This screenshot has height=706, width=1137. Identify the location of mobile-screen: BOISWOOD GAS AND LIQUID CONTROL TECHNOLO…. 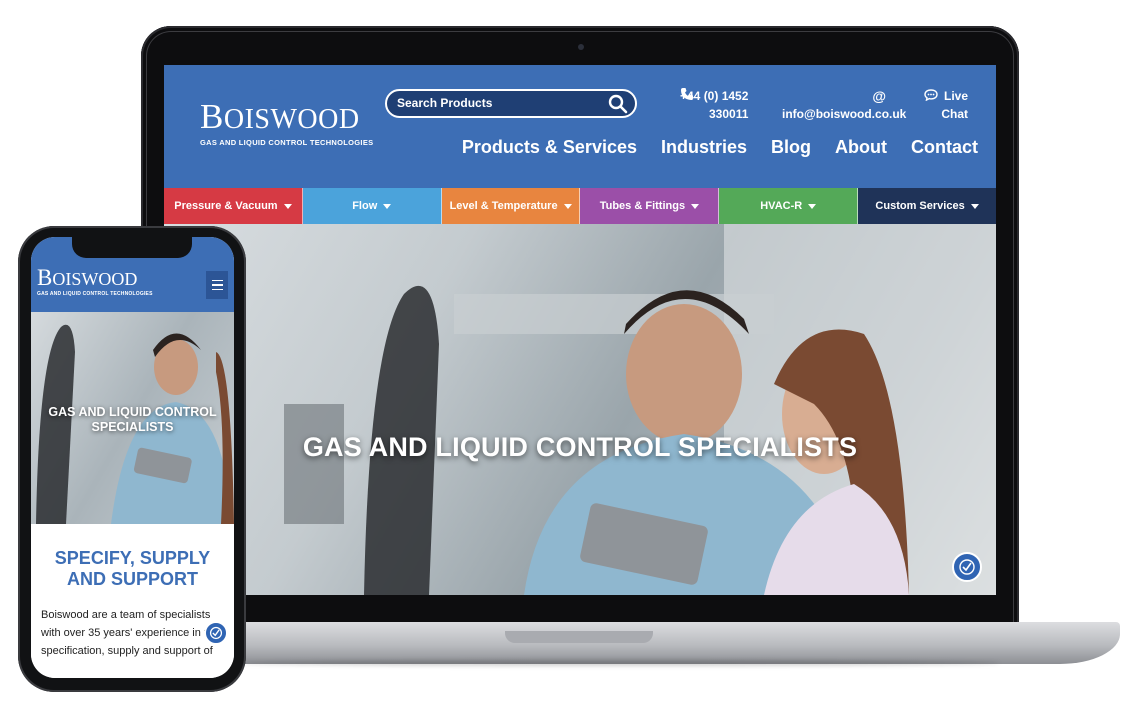
(132, 457).